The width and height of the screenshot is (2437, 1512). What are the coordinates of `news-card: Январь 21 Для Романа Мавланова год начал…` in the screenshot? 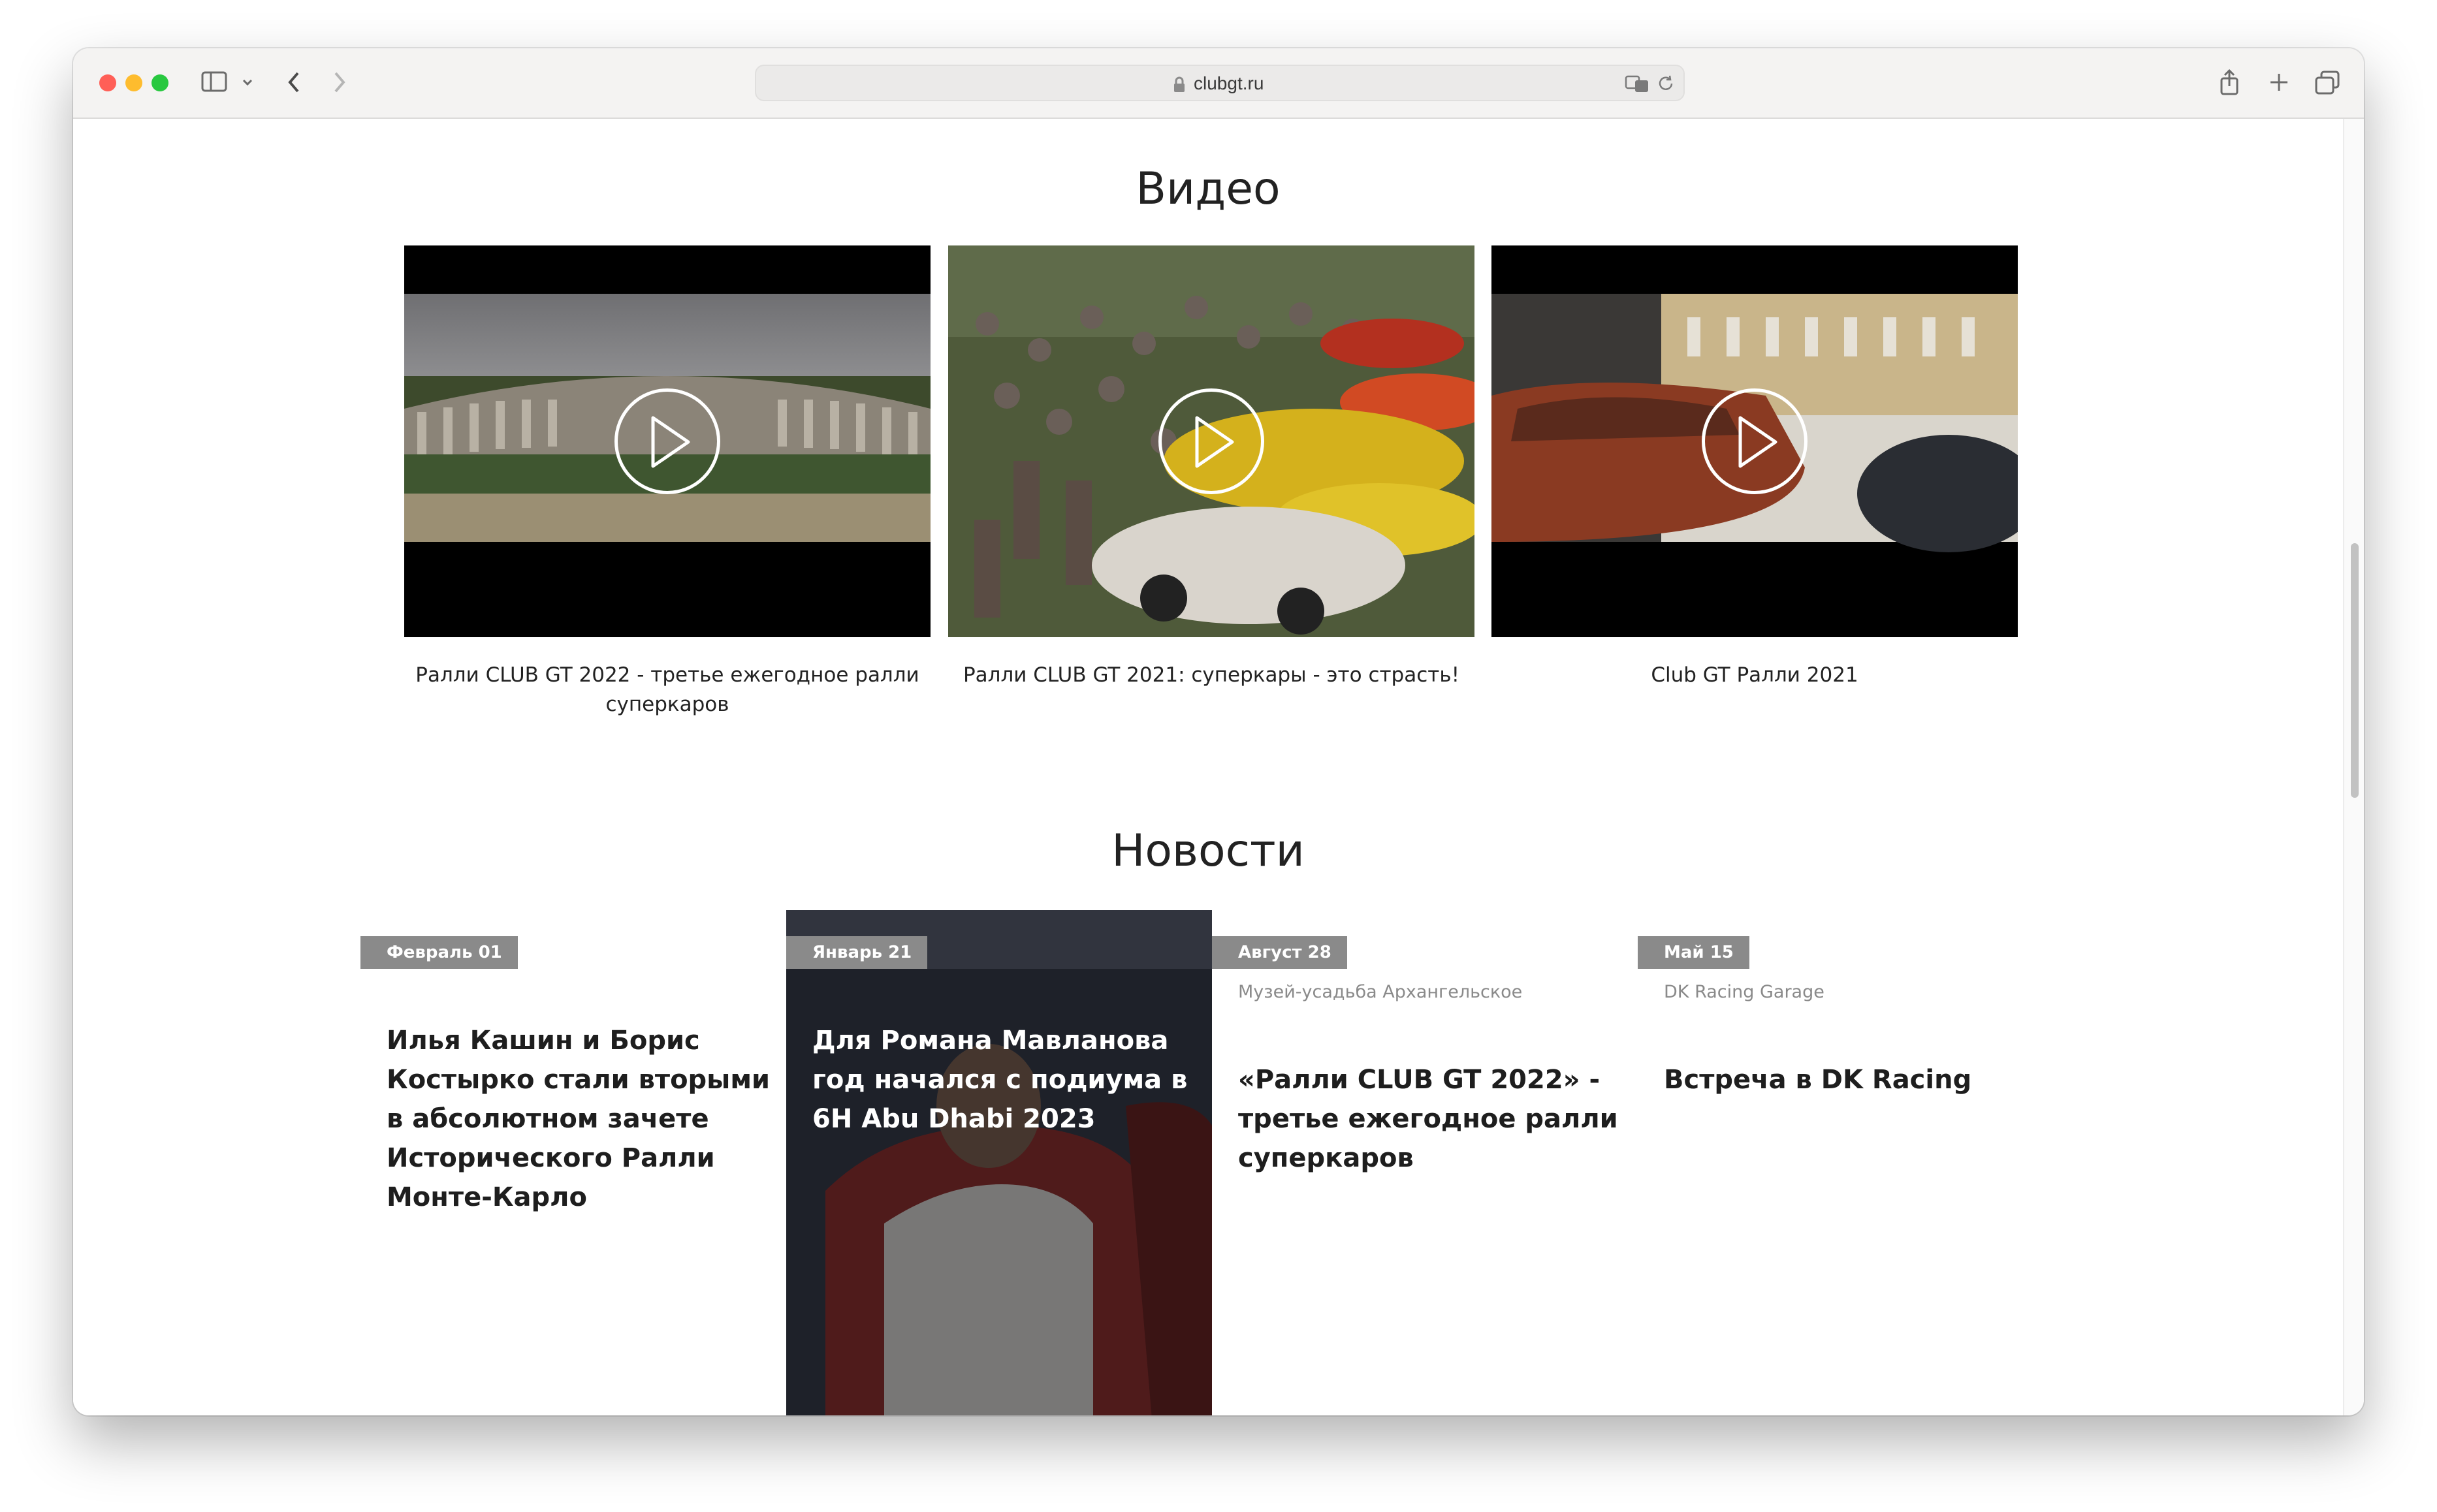 It's located at (999, 1162).